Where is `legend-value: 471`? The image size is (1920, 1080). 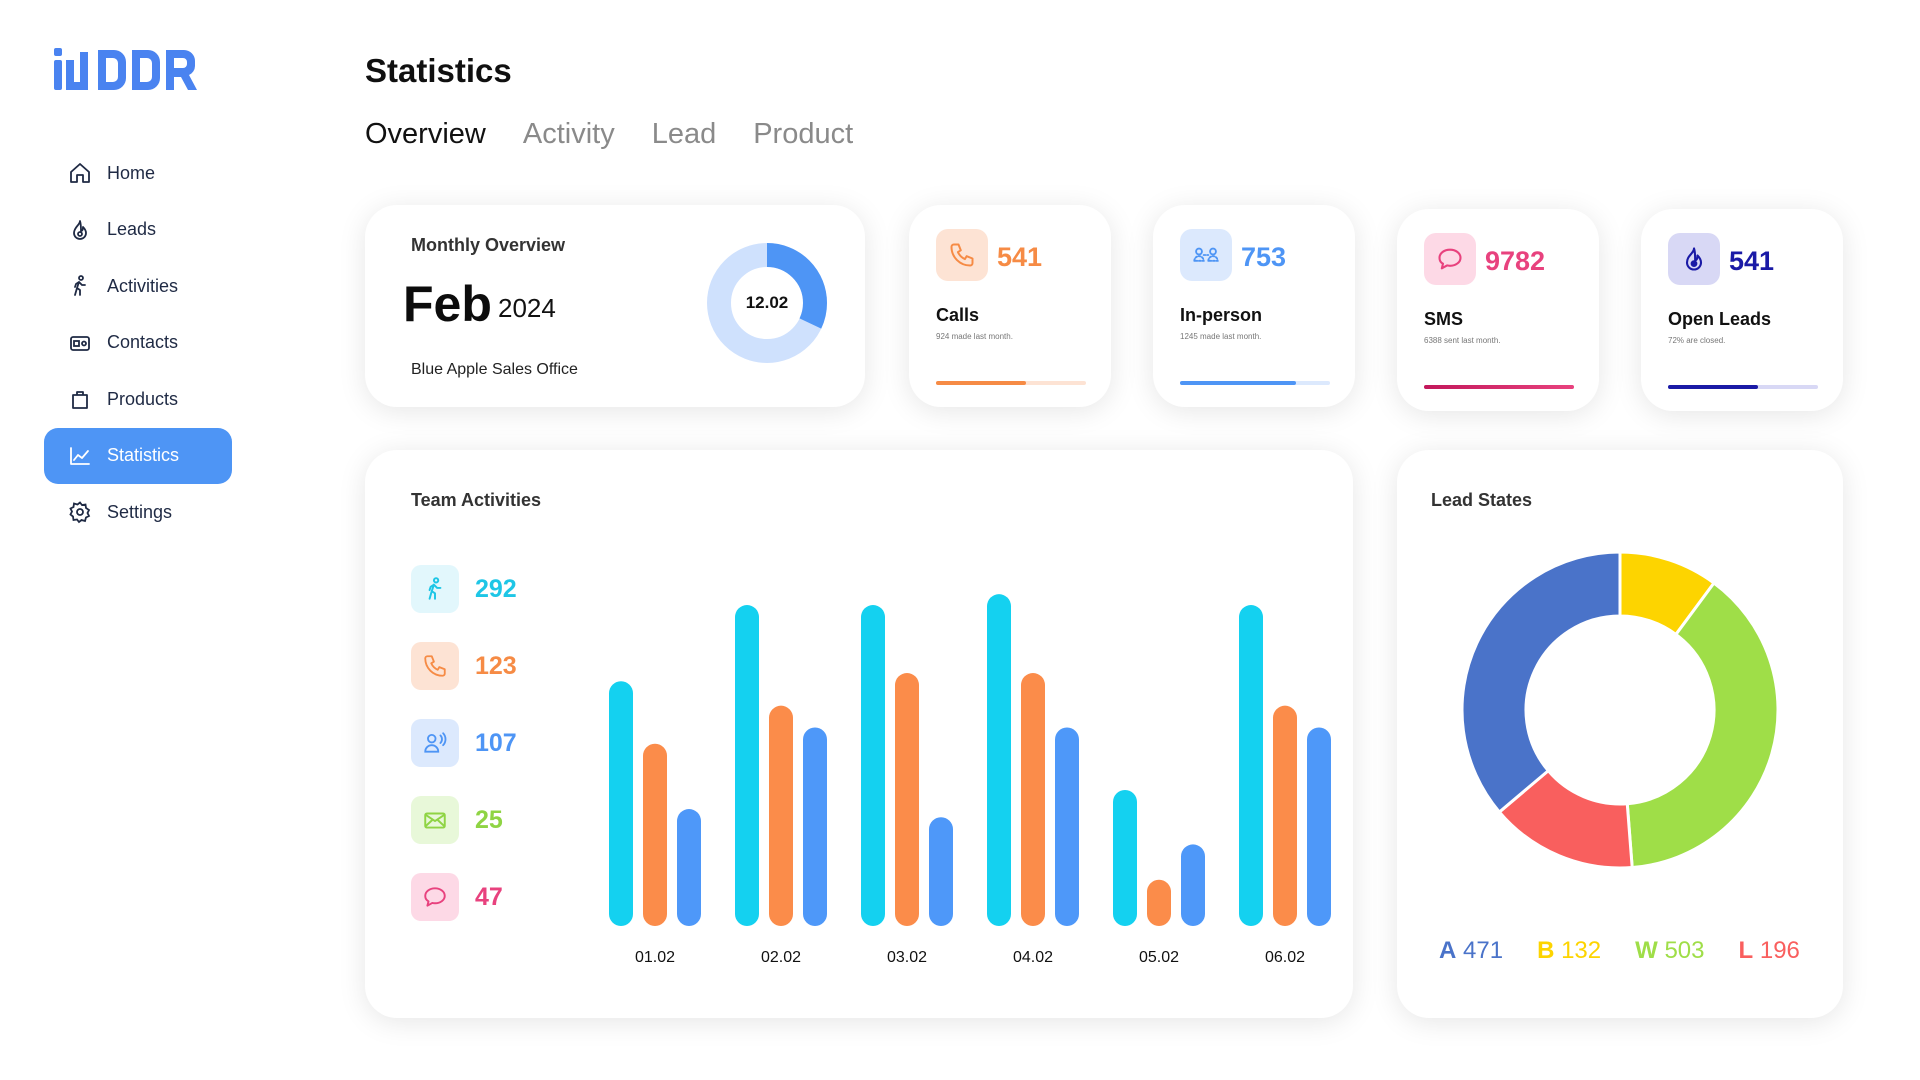
legend-value: 471 is located at coordinates (1483, 950).